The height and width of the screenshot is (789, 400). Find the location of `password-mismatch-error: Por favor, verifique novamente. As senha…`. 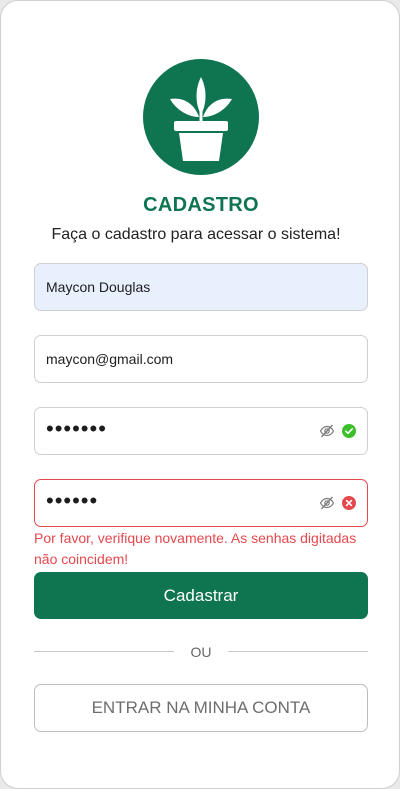

password-mismatch-error: Por favor, verifique novamente. As senha… is located at coordinates (195, 548).